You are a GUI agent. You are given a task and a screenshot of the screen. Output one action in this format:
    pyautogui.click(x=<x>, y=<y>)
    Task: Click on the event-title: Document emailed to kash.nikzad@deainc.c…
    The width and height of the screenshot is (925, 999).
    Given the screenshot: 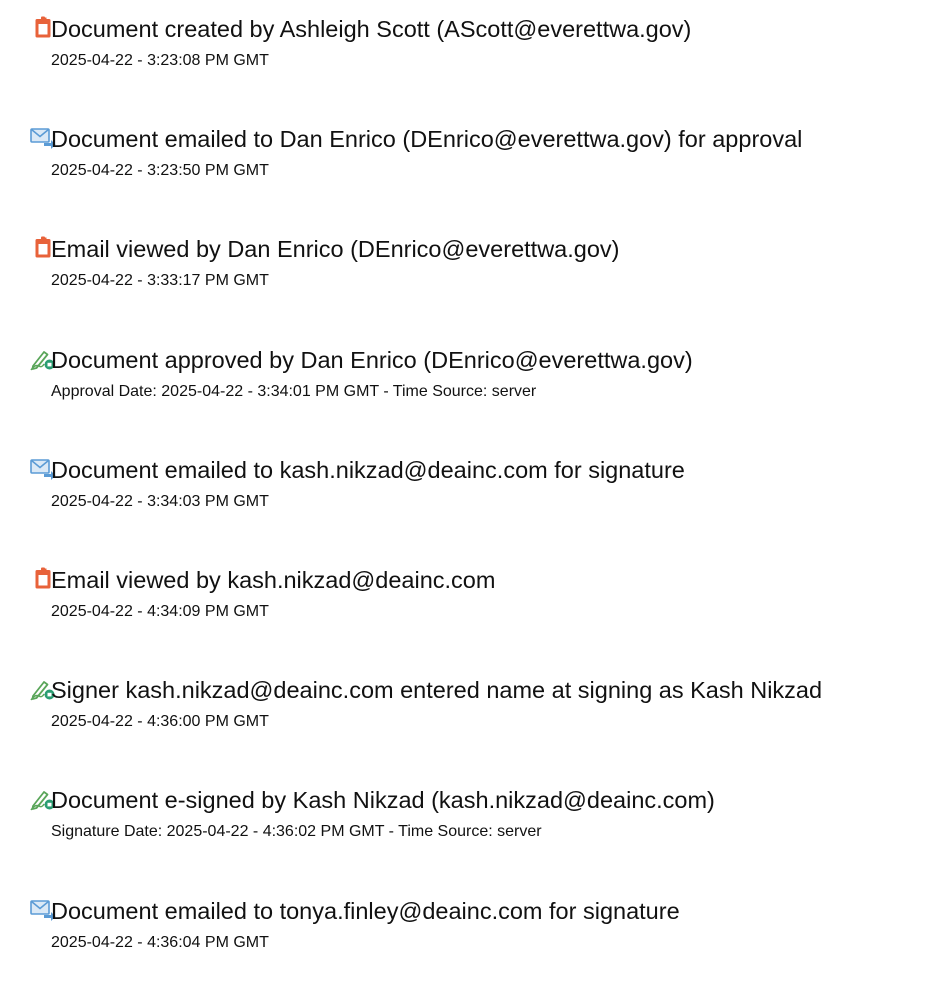 What is the action you would take?
    pyautogui.click(x=368, y=470)
    